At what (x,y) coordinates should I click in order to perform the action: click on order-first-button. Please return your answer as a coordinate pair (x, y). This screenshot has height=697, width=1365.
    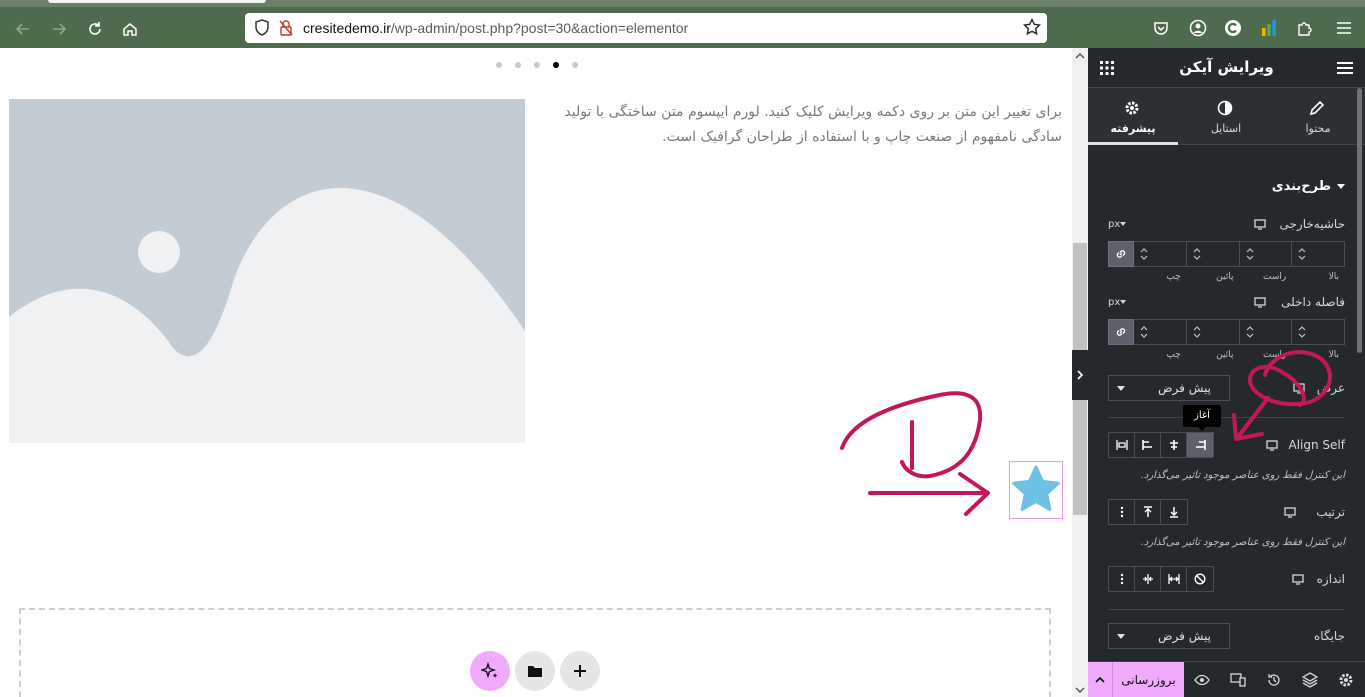
    Looking at the image, I should click on (1148, 512).